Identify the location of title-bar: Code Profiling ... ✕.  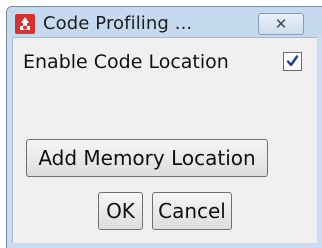
(164, 22).